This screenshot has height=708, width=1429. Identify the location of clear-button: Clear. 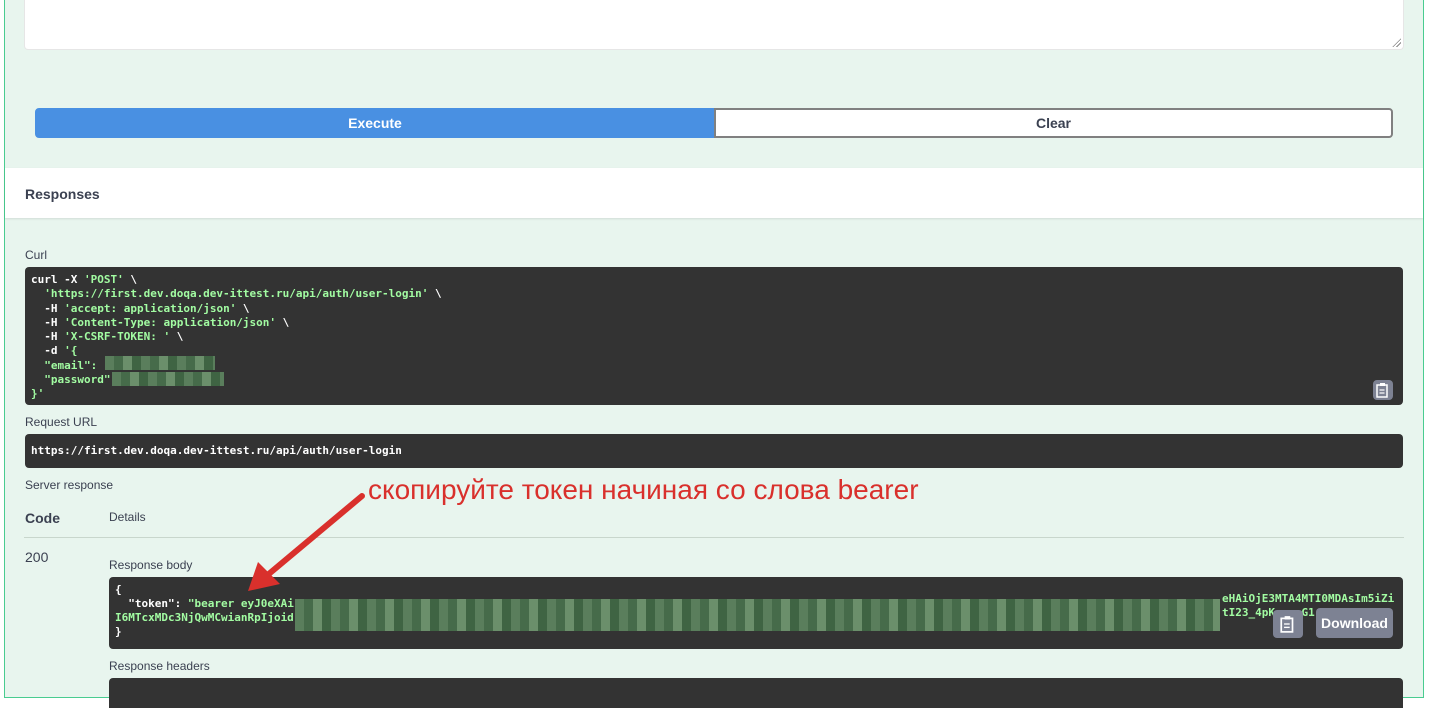
(1053, 123).